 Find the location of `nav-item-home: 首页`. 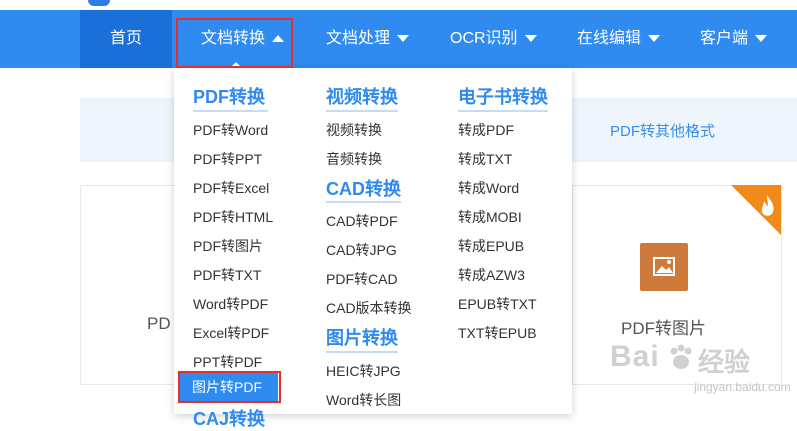

nav-item-home: 首页 is located at coordinates (126, 39).